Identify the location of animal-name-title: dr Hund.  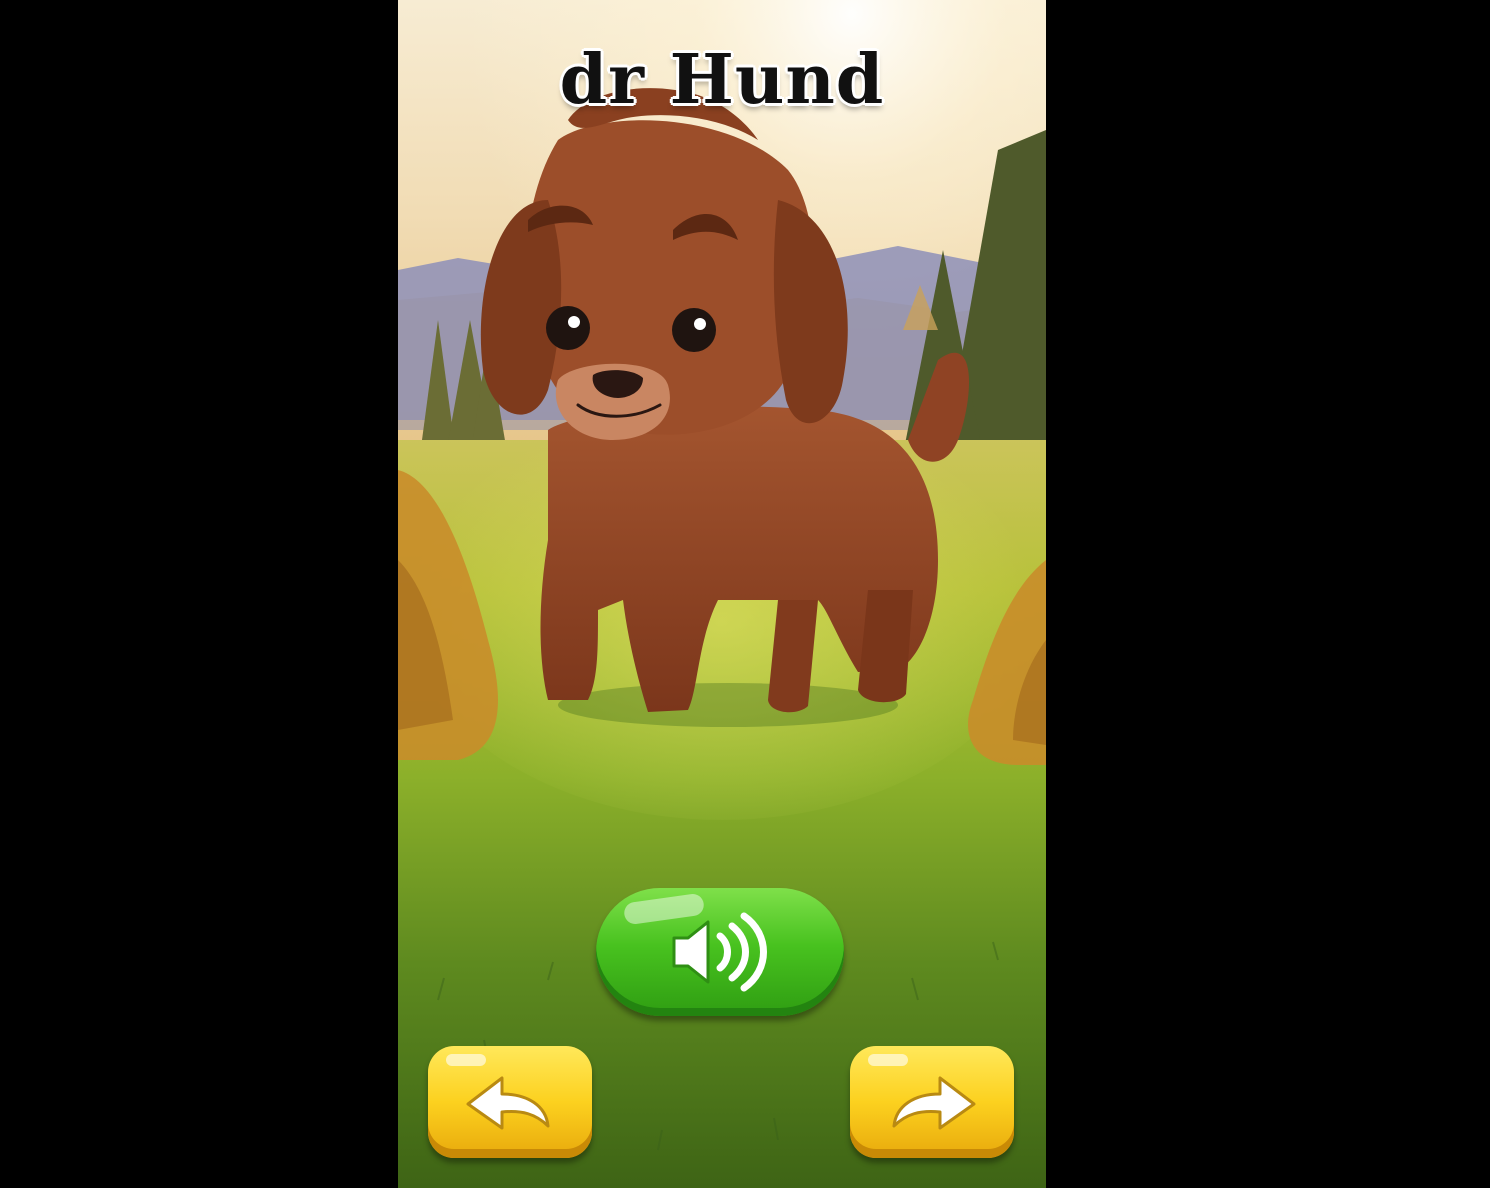
(722, 80).